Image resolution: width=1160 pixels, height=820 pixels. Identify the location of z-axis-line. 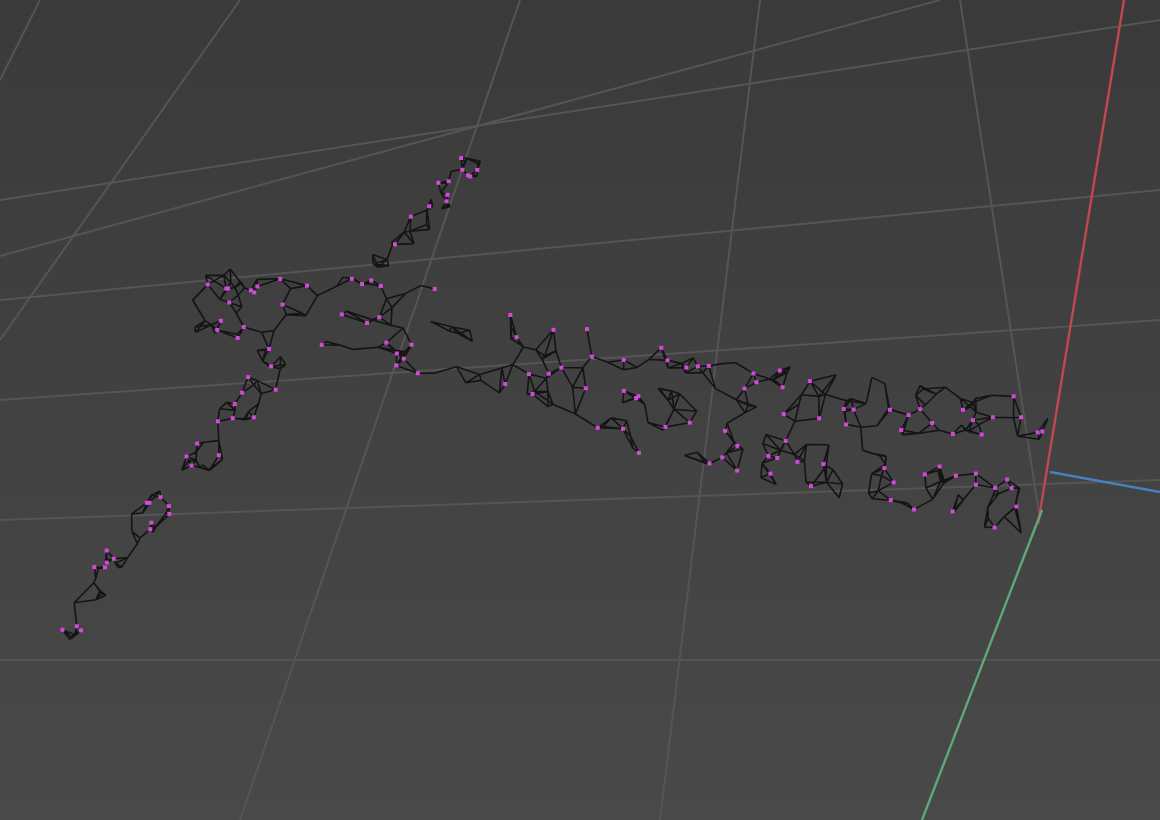
(1104, 482).